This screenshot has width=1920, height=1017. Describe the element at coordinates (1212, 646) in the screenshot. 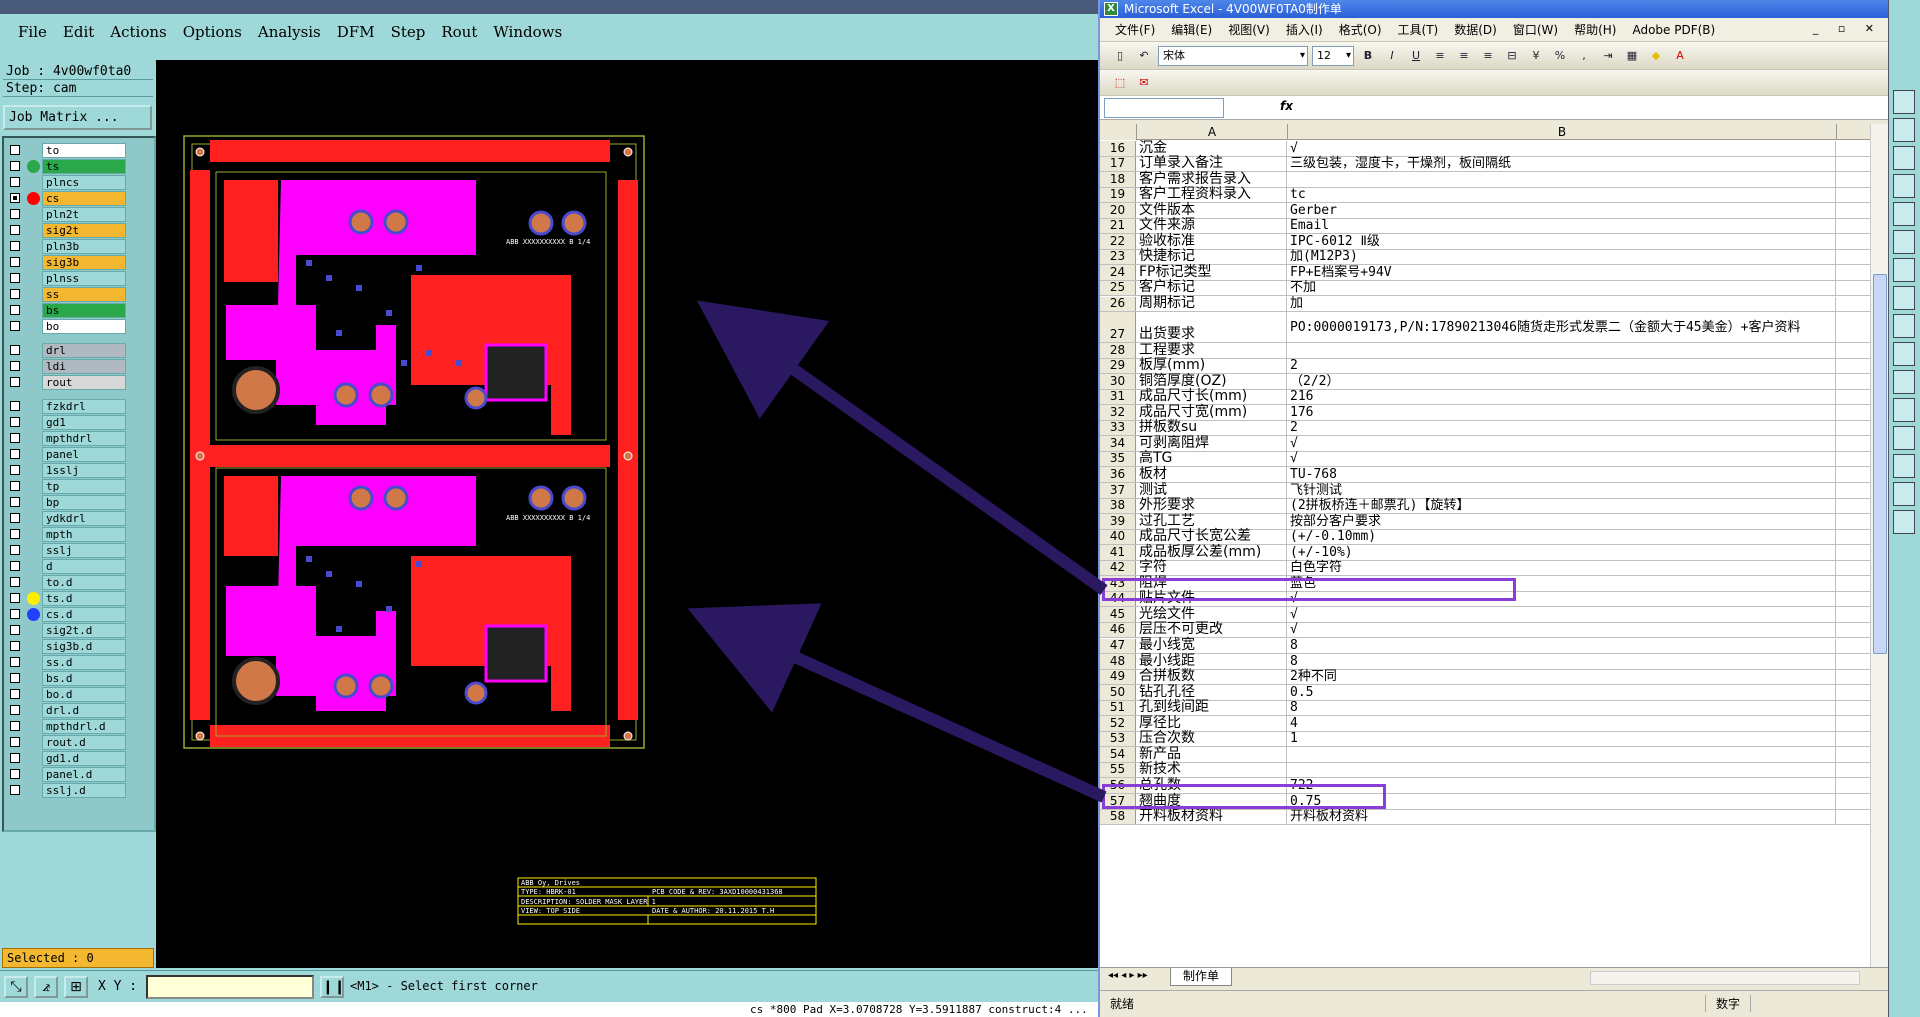

I see `cell-a: 最小线宽` at that location.